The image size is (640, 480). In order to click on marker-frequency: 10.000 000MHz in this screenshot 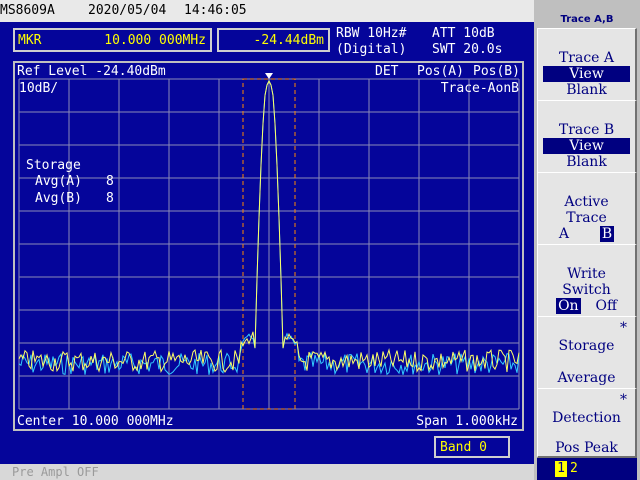, I will do `click(155, 40)`.